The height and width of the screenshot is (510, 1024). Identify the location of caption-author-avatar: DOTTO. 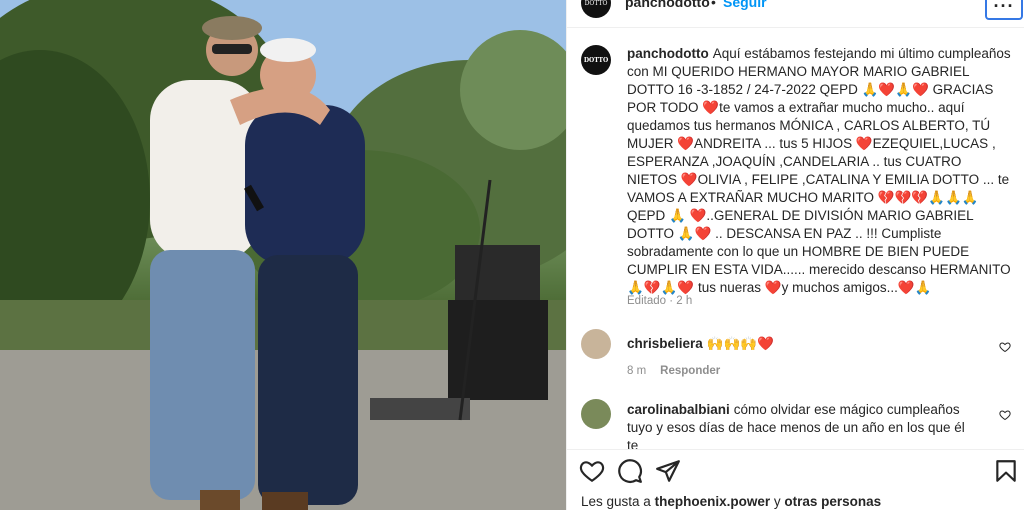
(596, 60).